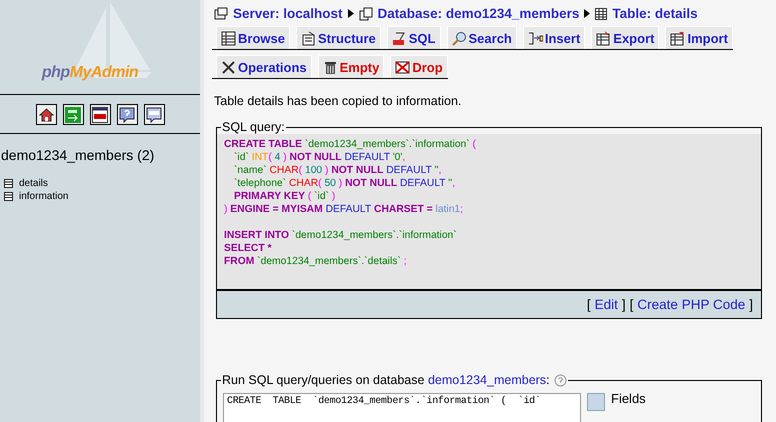 This screenshot has height=422, width=776. I want to click on sql-query-field: CREATE TABLE `demo1234_members`.`information` ( `id`, so click(402, 407).